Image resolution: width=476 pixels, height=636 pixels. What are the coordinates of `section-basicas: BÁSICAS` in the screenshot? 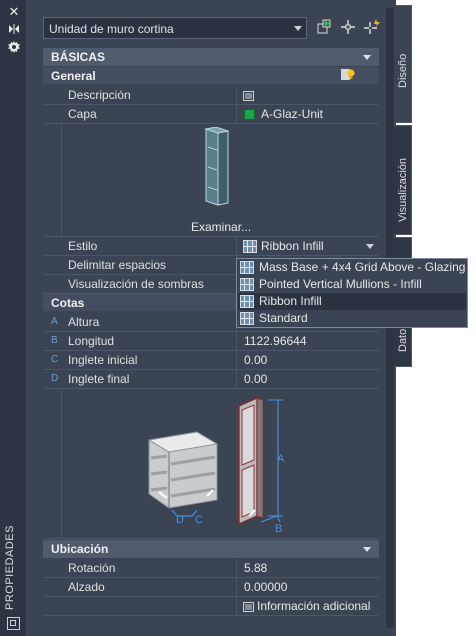 It's located at (211, 57).